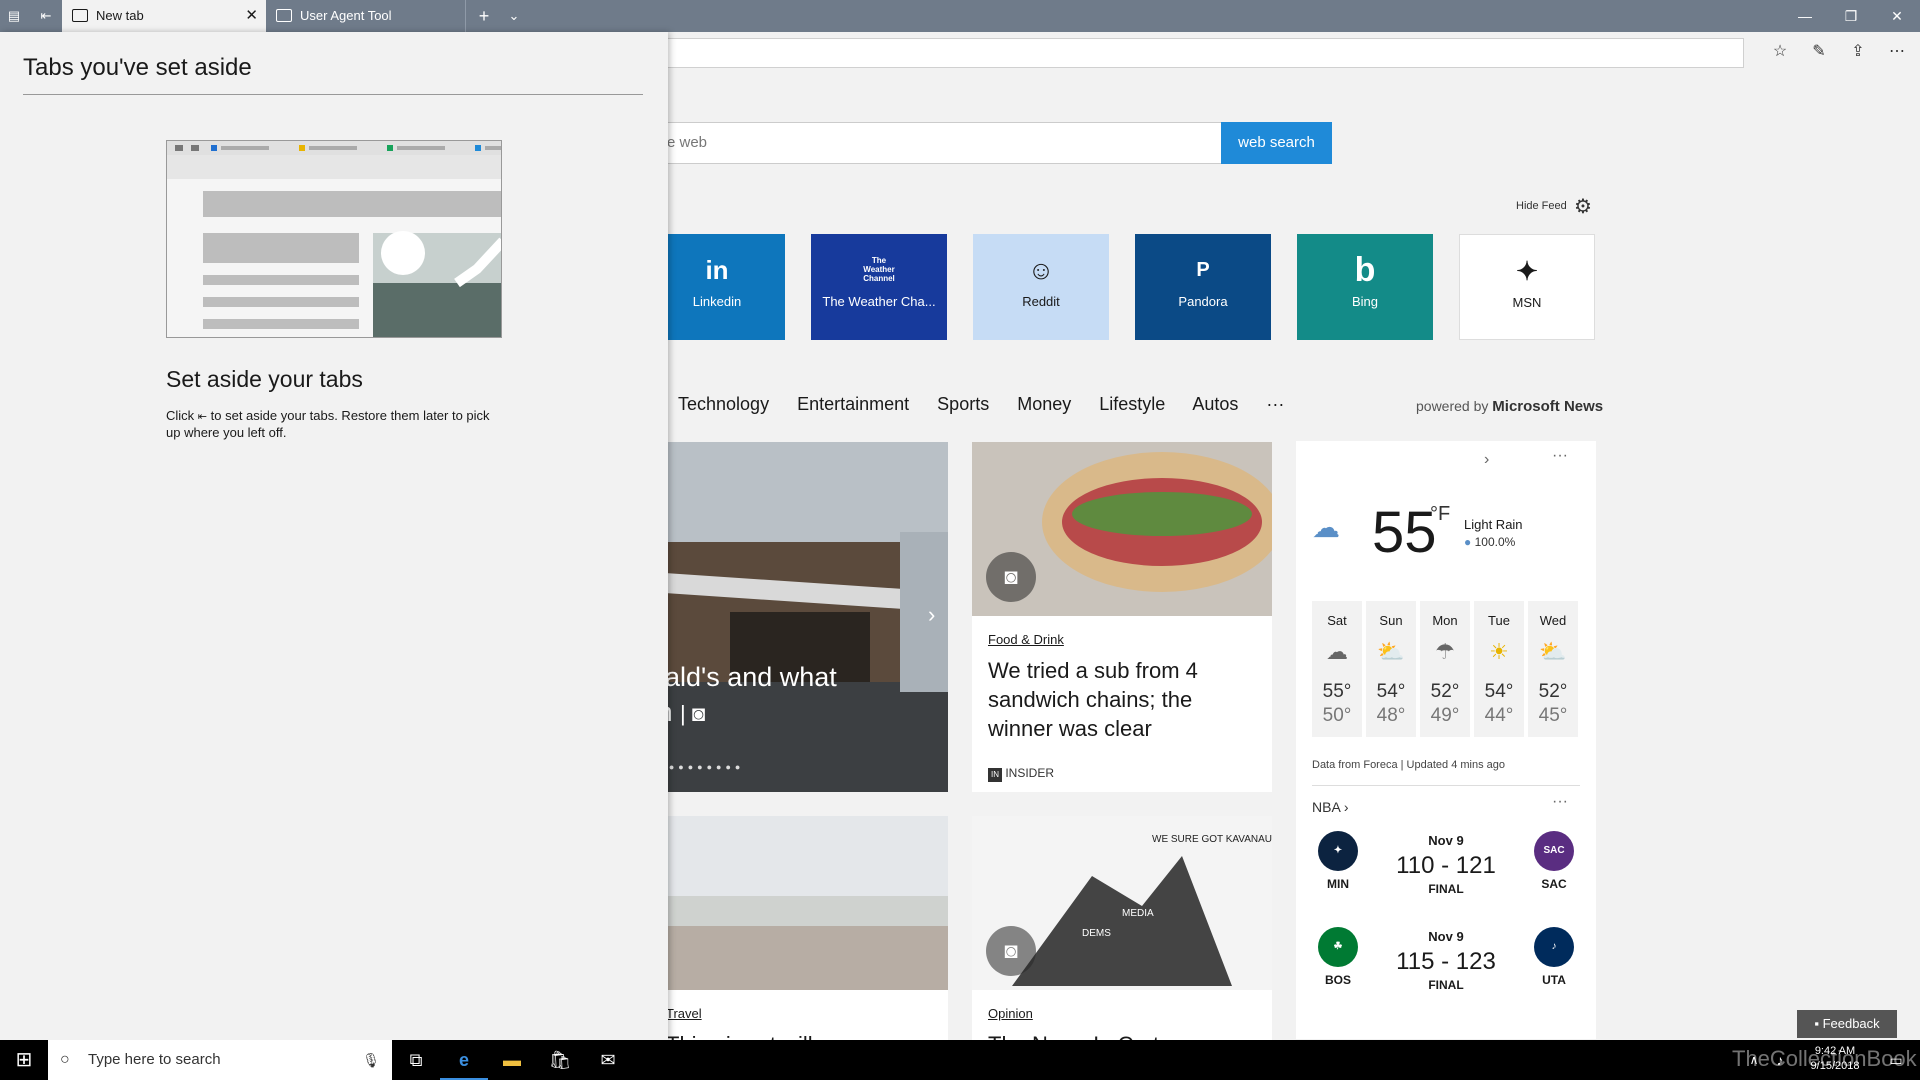 The image size is (1920, 1080). What do you see at coordinates (1123, 1035) in the screenshot?
I see `card-title: The News In Cartoons` at bounding box center [1123, 1035].